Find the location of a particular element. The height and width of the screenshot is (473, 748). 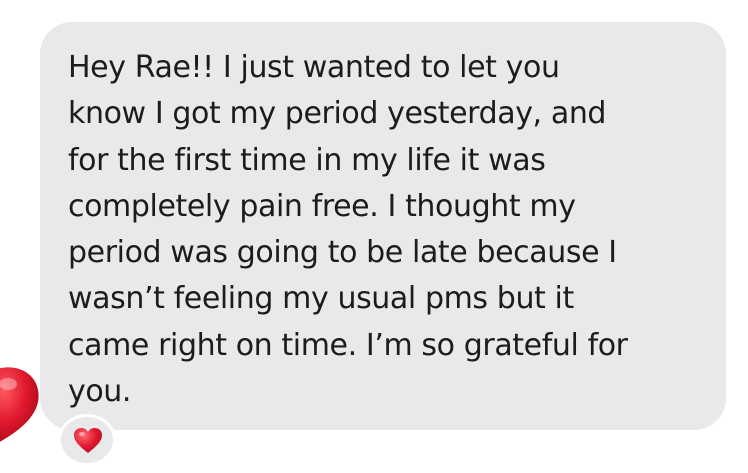

message-line: came right on time. I’m so grateful for is located at coordinates (348, 345).